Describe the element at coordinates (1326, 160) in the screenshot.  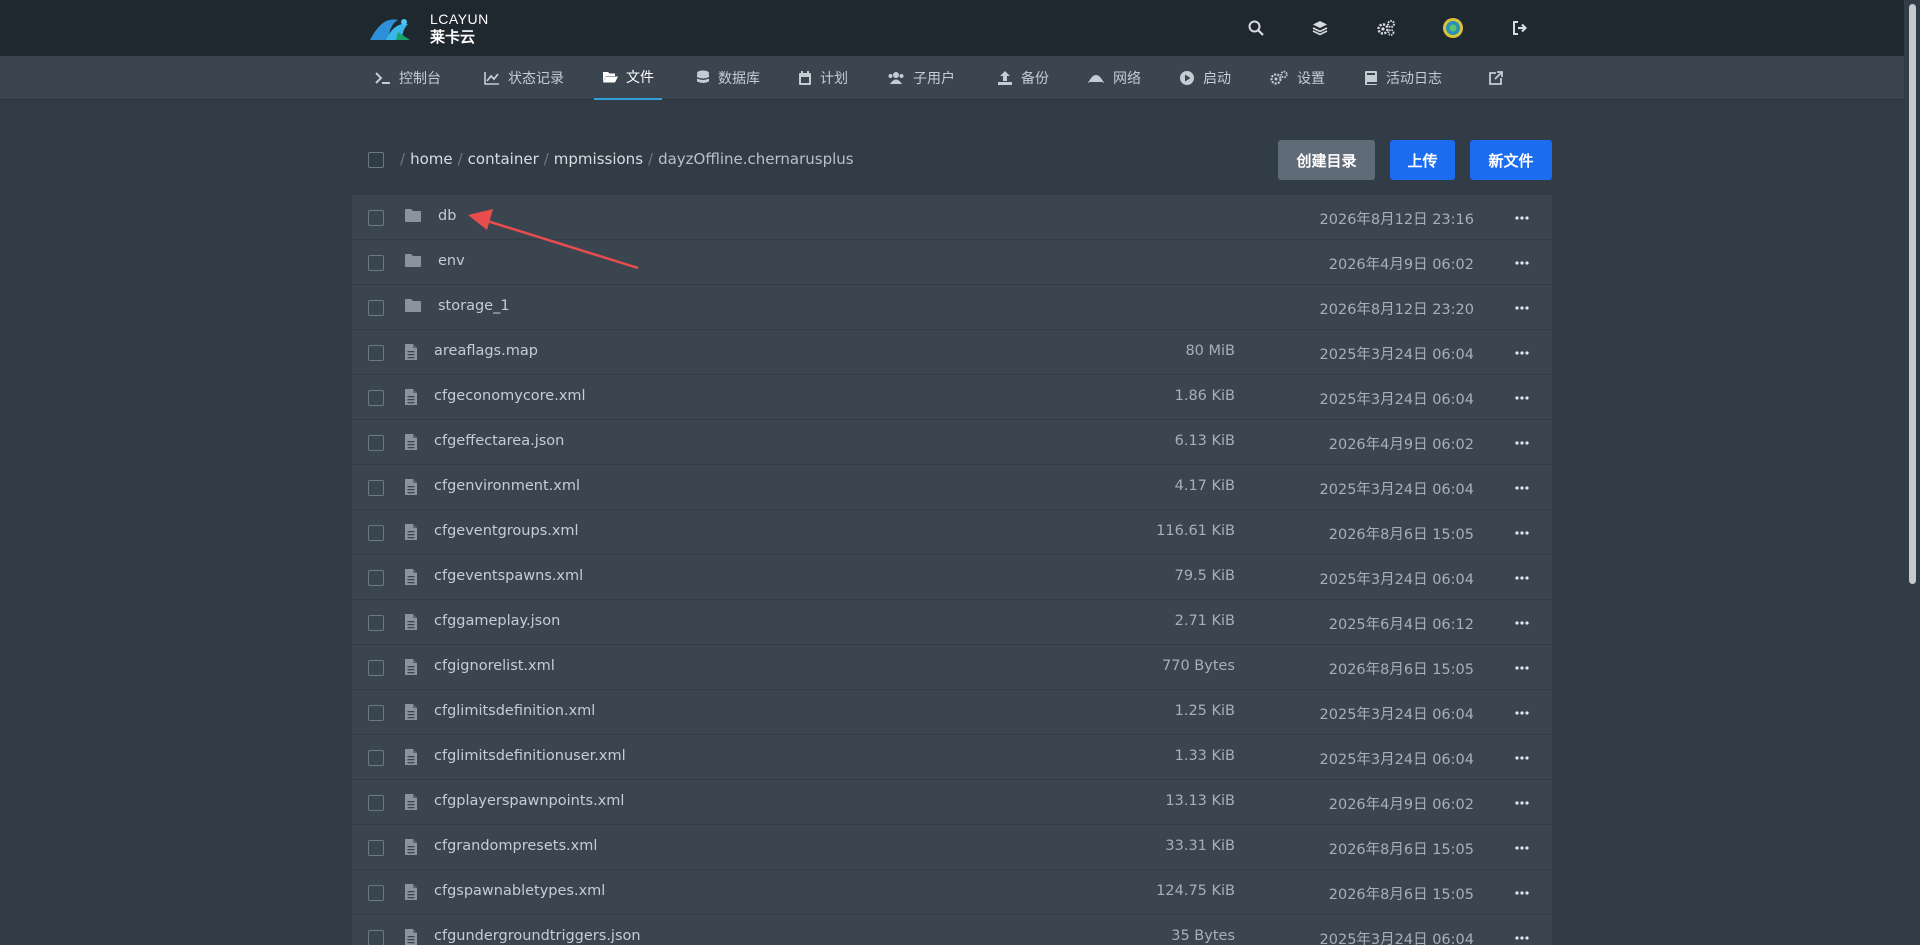
I see `create-directory-button: 创建目录` at that location.